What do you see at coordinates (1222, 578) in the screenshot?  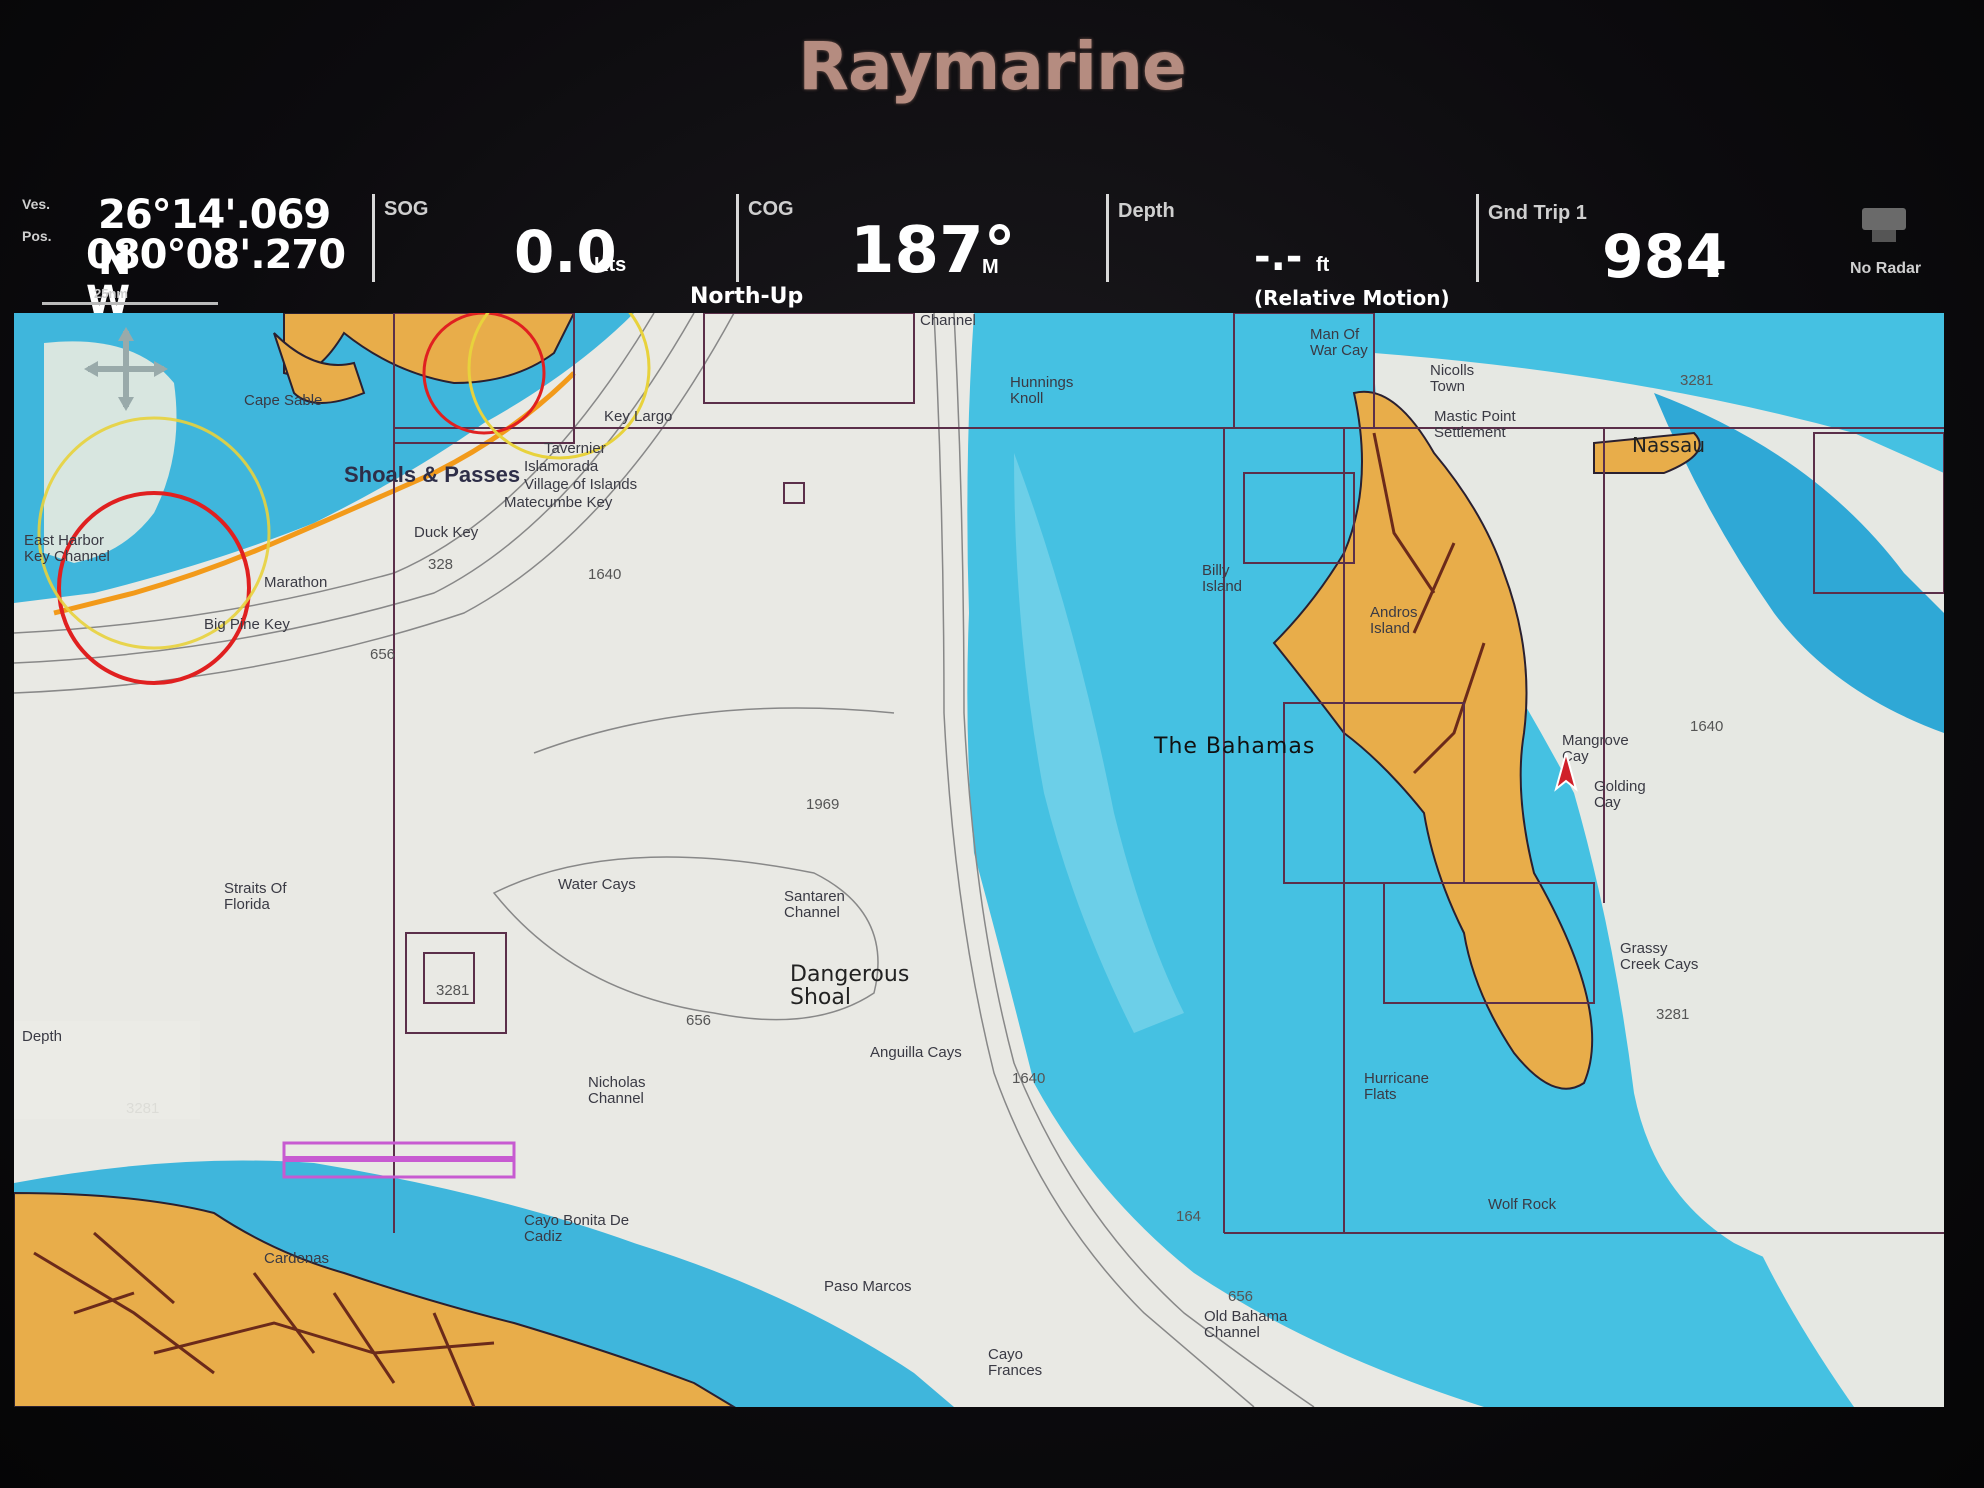 I see `label-billy: Billy Island` at bounding box center [1222, 578].